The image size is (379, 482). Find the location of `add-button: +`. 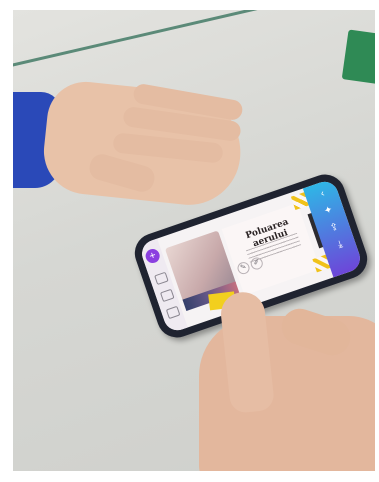

add-button: + is located at coordinates (152, 256).